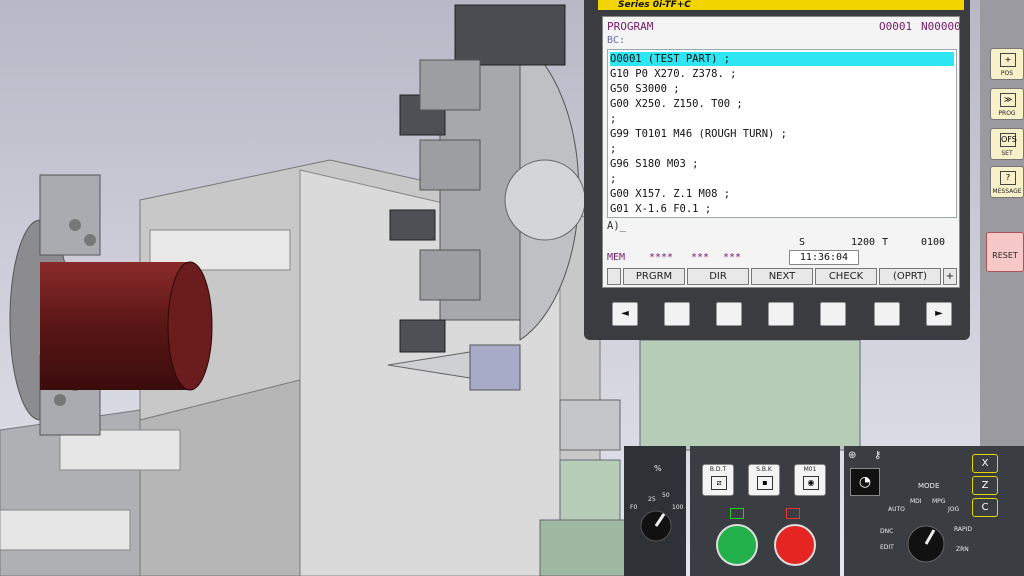 Image resolution: width=1024 pixels, height=576 pixels. What do you see at coordinates (1008, 100) in the screenshot?
I see `prog-icon: ≫` at bounding box center [1008, 100].